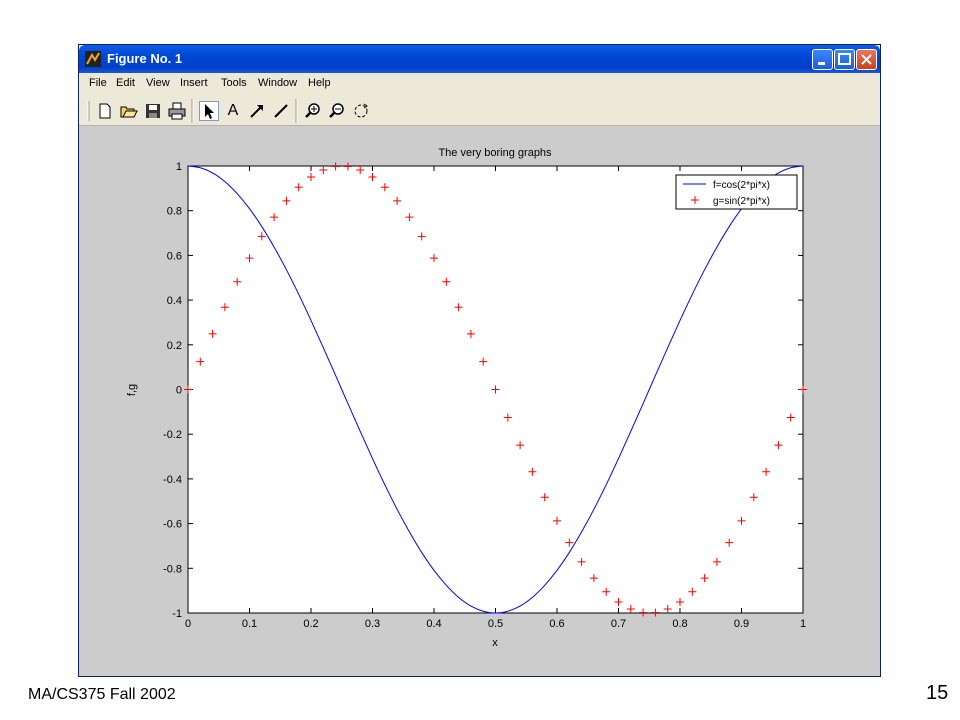 Image resolution: width=960 pixels, height=720 pixels. I want to click on insert-arrow-button, so click(257, 111).